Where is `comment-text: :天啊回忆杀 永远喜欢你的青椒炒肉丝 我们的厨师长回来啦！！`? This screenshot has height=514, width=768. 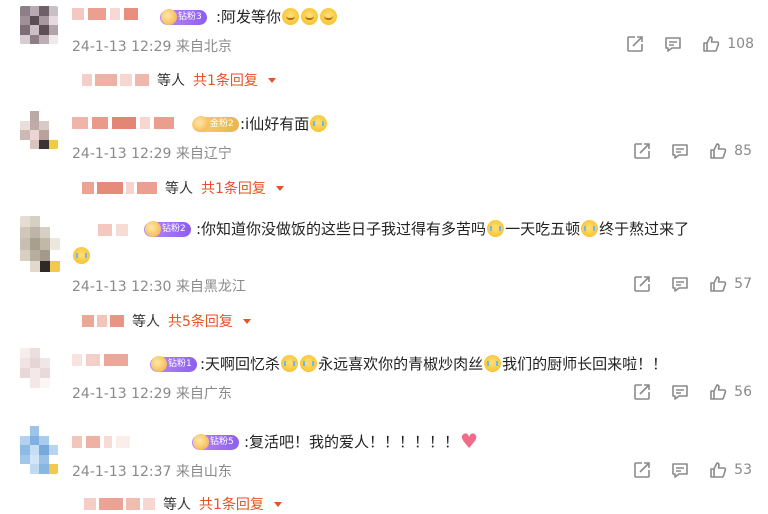
comment-text: :天啊回忆杀 永远喜欢你的青椒炒肉丝 我们的厨师长回来啦！！ is located at coordinates (434, 364).